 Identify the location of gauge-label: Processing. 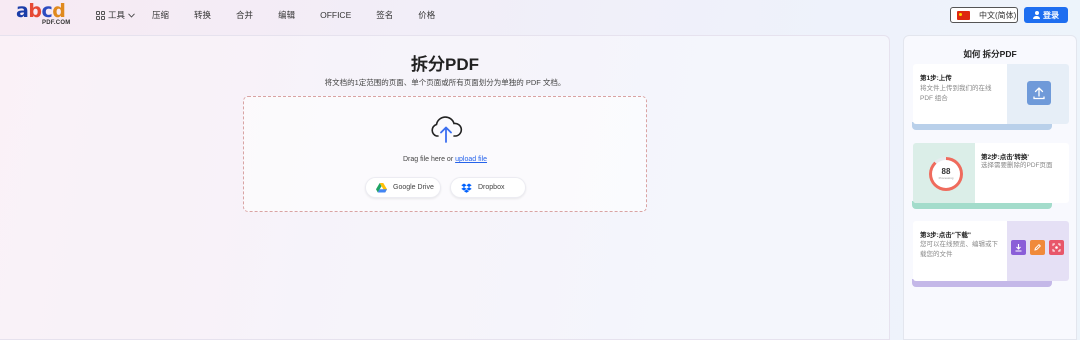
(946, 178).